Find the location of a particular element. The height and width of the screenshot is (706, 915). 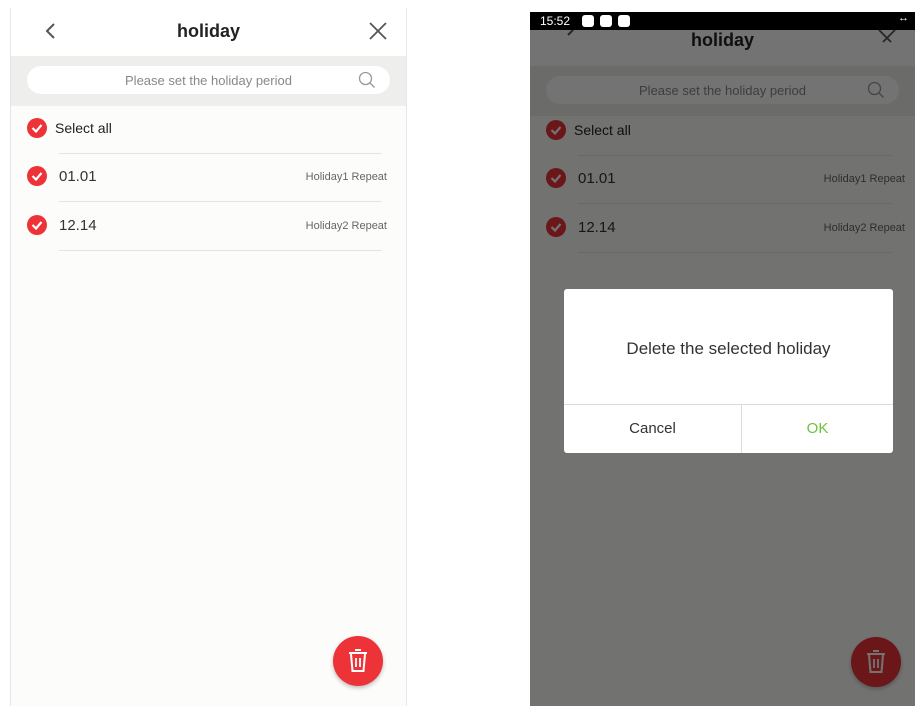

close-icon is located at coordinates (378, 31).